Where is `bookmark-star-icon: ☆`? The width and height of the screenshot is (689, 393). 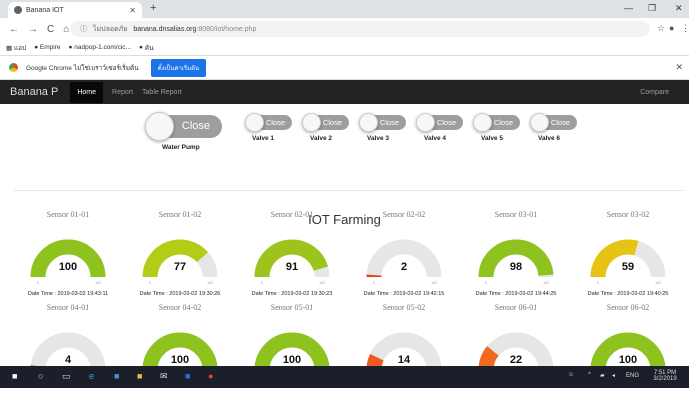 bookmark-star-icon: ☆ is located at coordinates (661, 28).